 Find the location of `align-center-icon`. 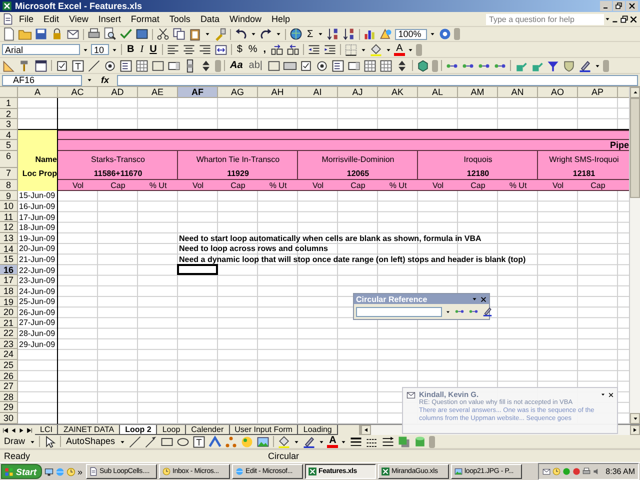

align-center-icon is located at coordinates (189, 49).